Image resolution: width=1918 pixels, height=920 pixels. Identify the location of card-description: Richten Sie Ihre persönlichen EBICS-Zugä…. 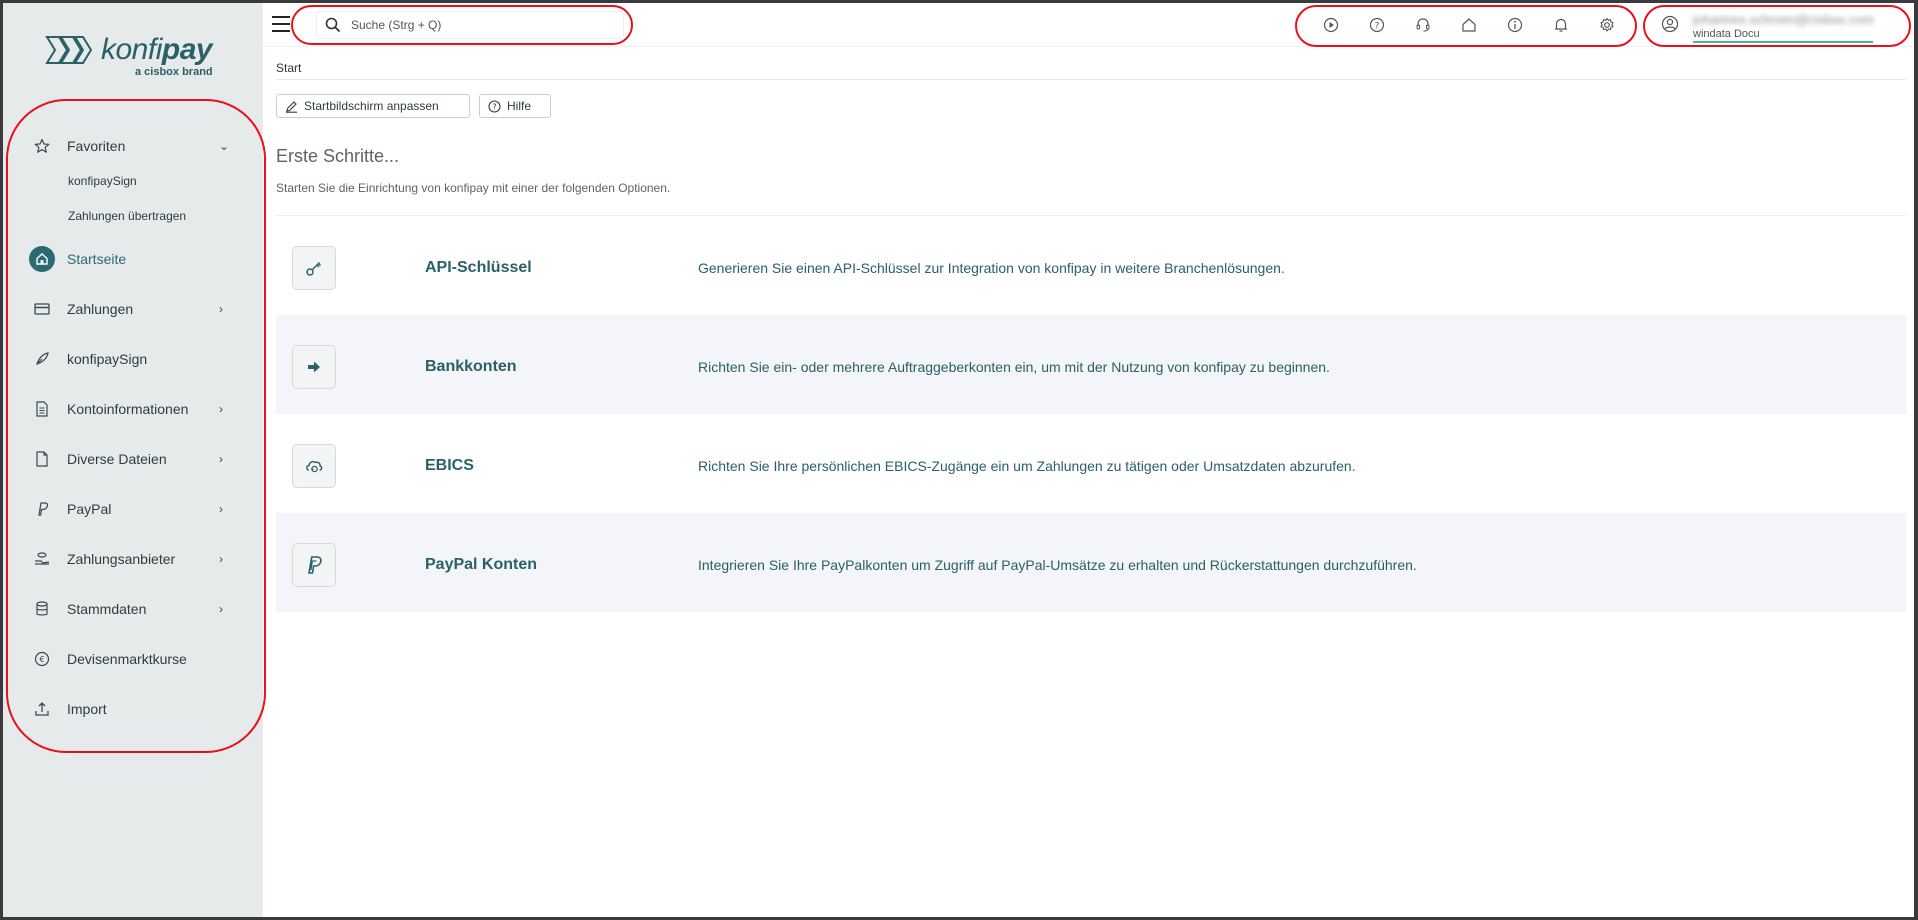
(1027, 466).